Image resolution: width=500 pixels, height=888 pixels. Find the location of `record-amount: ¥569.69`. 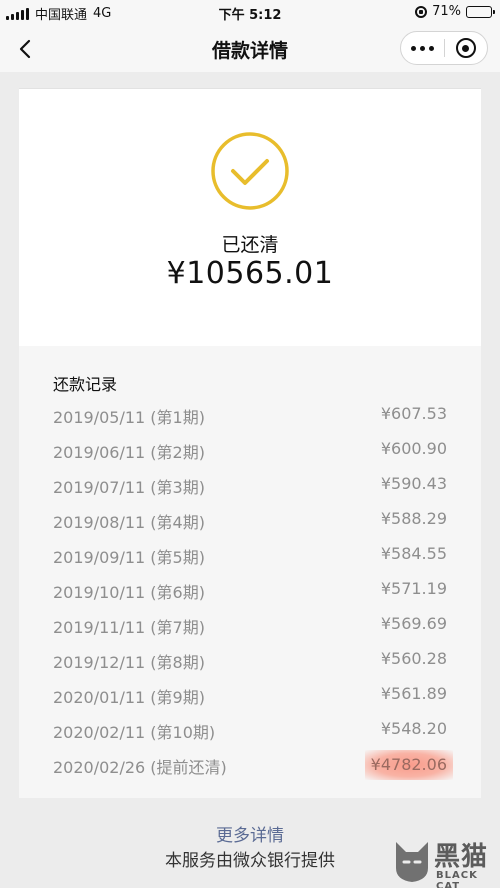

record-amount: ¥569.69 is located at coordinates (413, 623).